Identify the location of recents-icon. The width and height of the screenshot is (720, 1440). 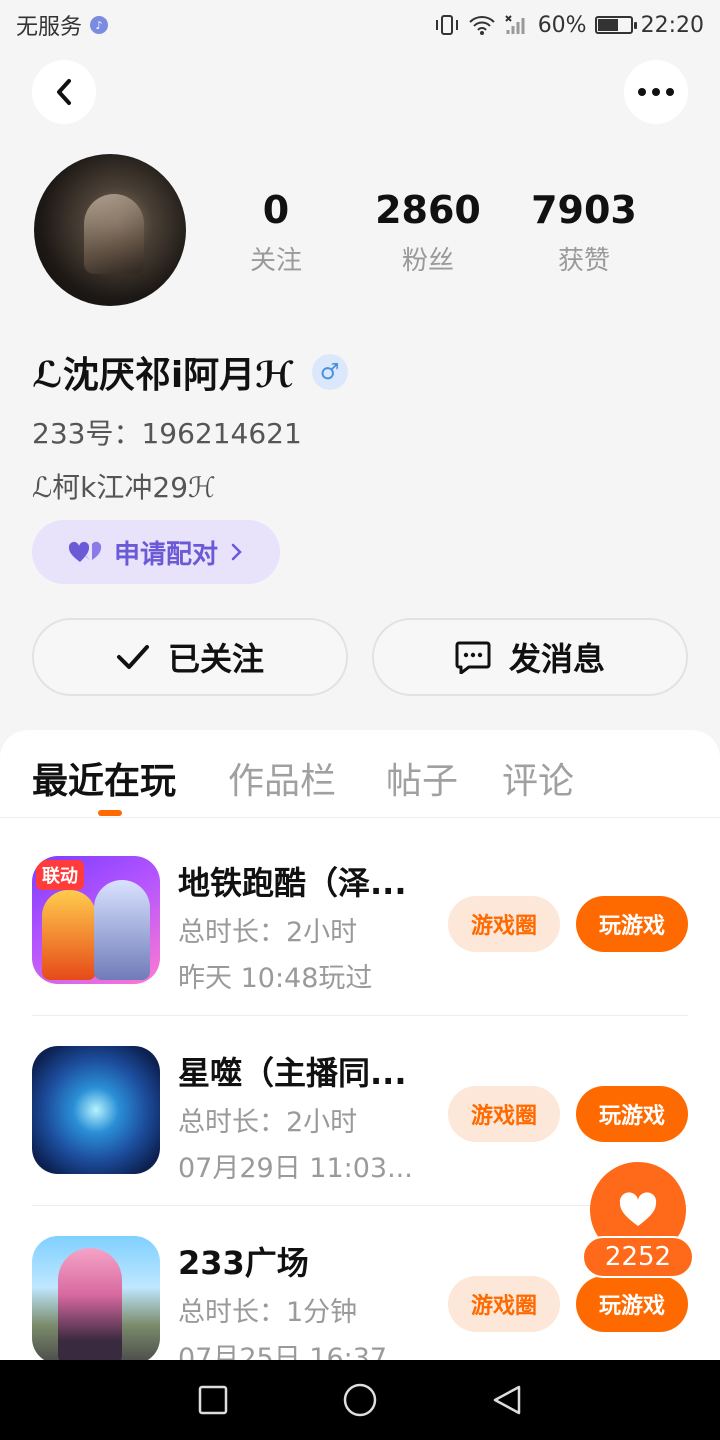
(213, 1400).